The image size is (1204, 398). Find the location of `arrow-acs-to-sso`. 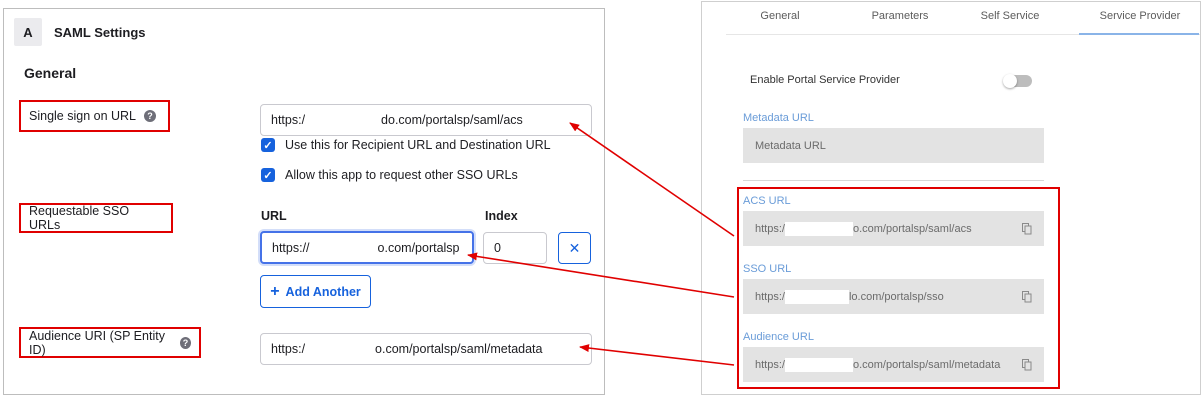

arrow-acs-to-sso is located at coordinates (652, 179).